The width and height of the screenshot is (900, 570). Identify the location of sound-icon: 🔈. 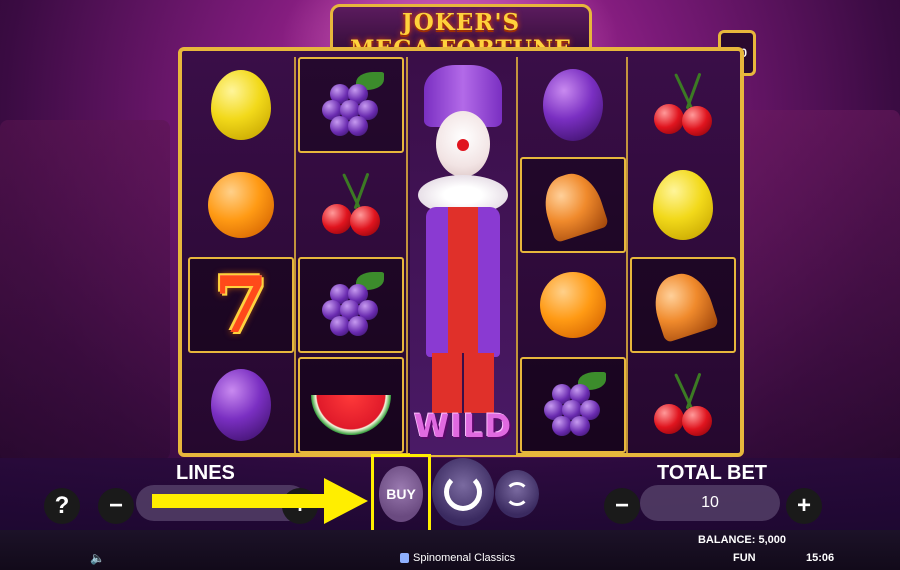
(97, 558).